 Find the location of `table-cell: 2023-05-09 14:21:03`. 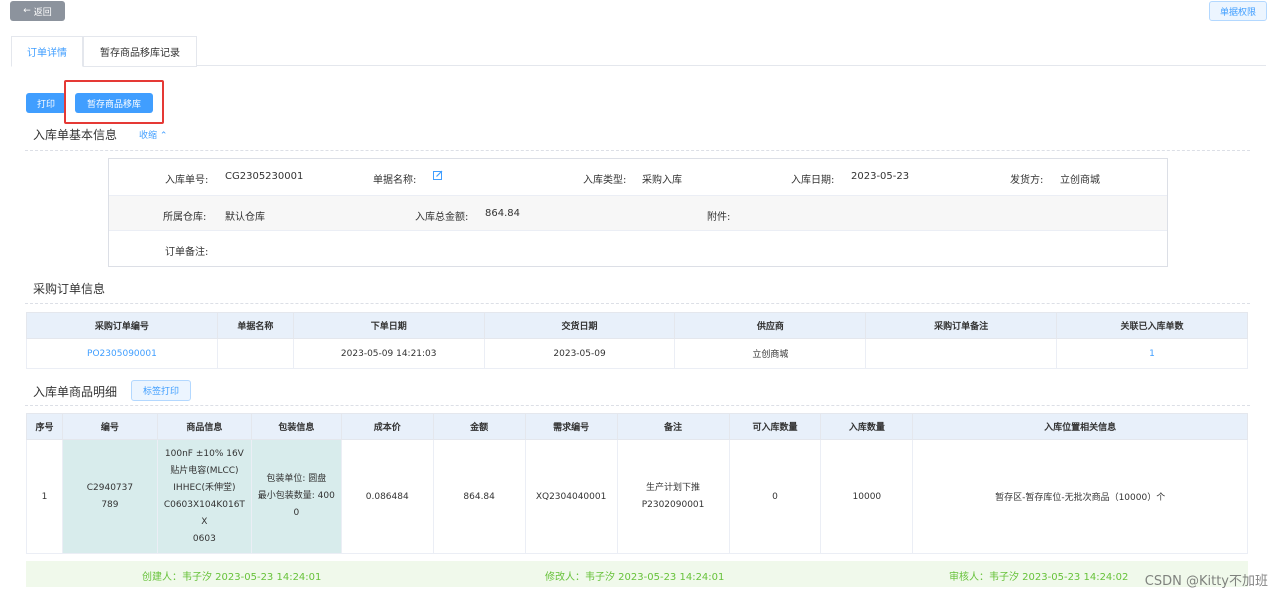

table-cell: 2023-05-09 14:21:03 is located at coordinates (388, 353).